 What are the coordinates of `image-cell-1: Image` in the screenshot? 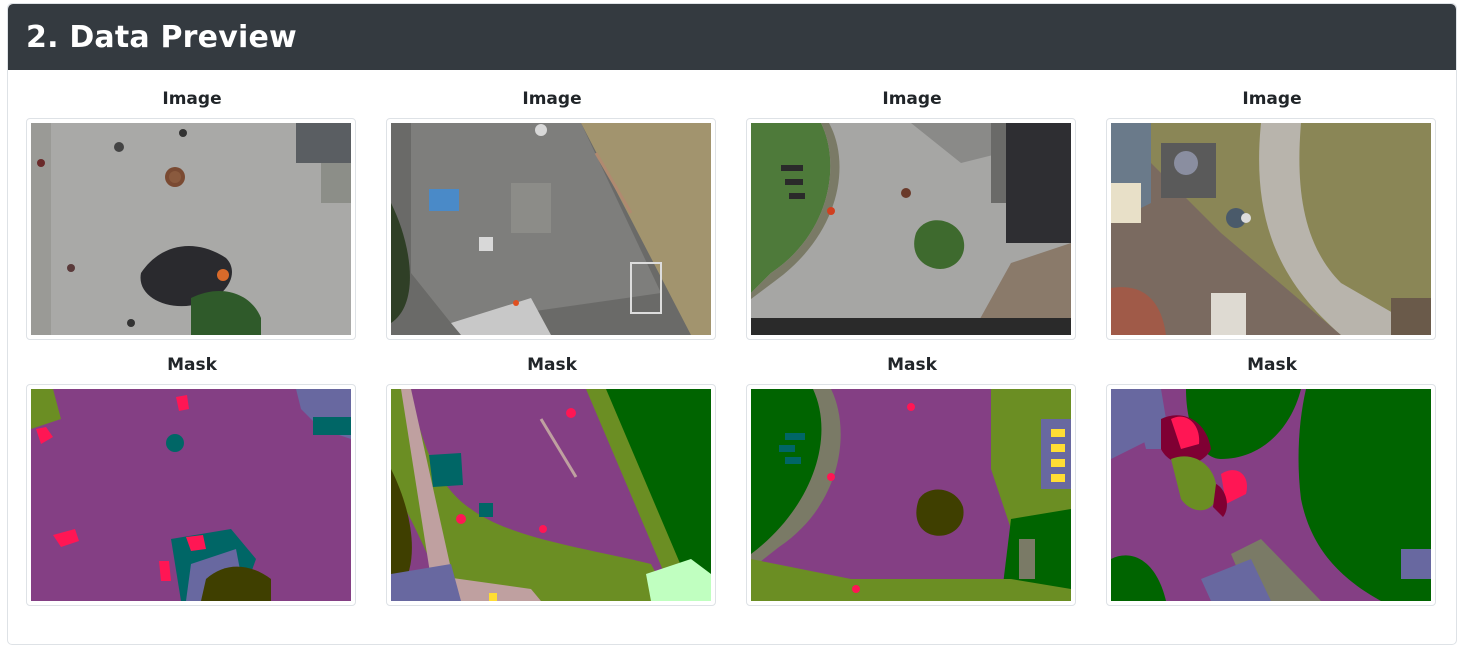 It's located at (192, 214).